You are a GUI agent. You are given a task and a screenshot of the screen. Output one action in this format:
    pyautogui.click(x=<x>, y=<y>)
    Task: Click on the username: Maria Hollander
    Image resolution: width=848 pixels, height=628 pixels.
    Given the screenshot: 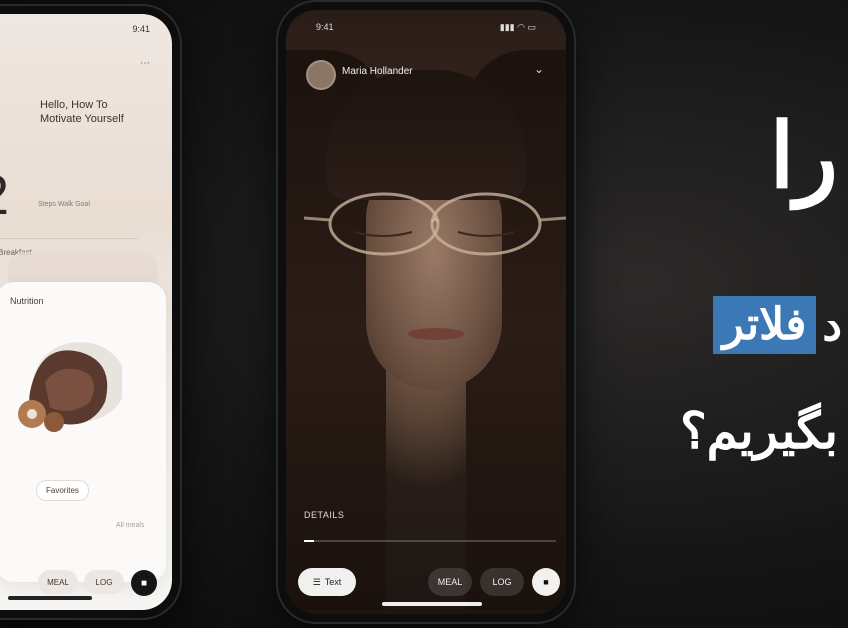 What is the action you would take?
    pyautogui.click(x=377, y=71)
    